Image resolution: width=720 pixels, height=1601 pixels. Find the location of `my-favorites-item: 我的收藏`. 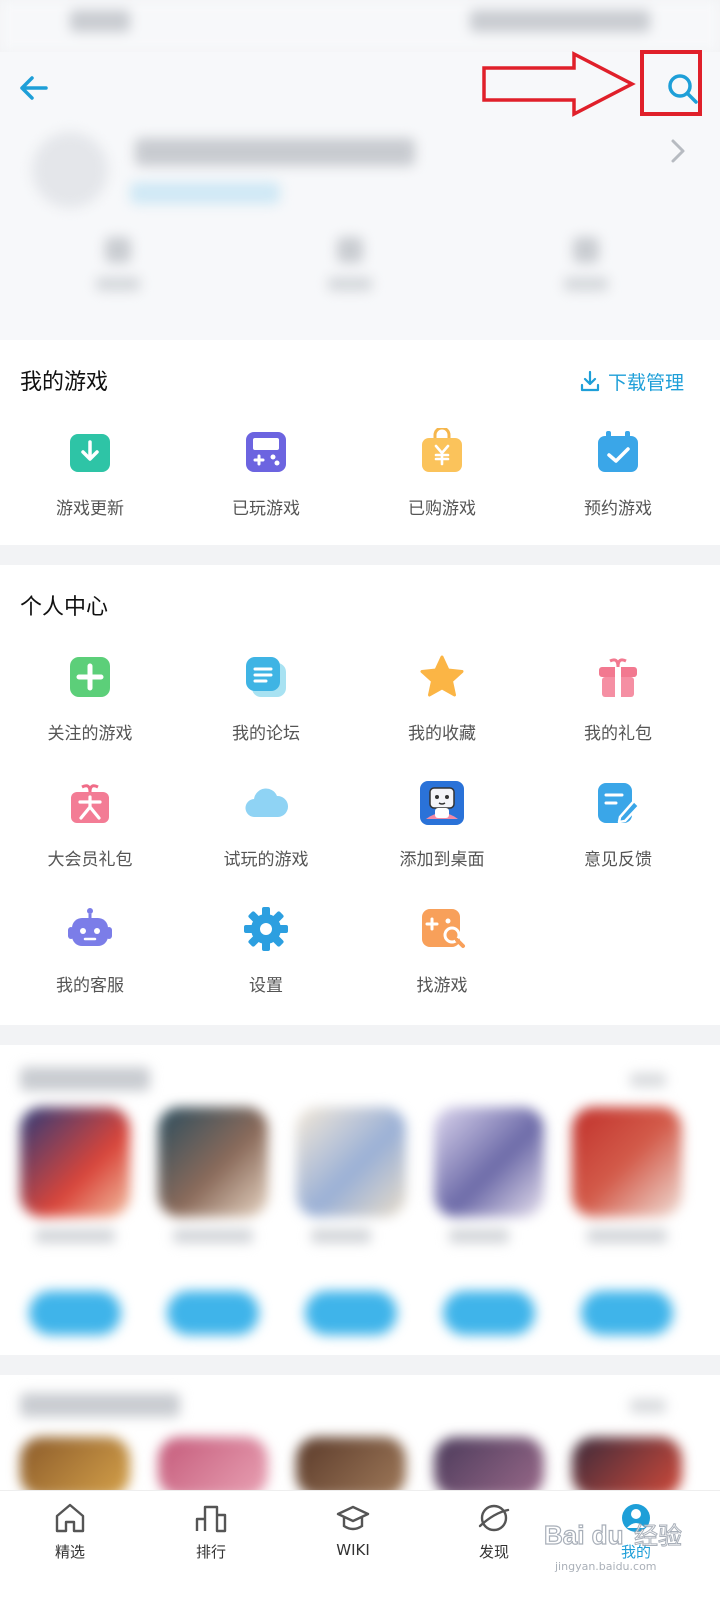

my-favorites-item: 我的收藏 is located at coordinates (442, 698).